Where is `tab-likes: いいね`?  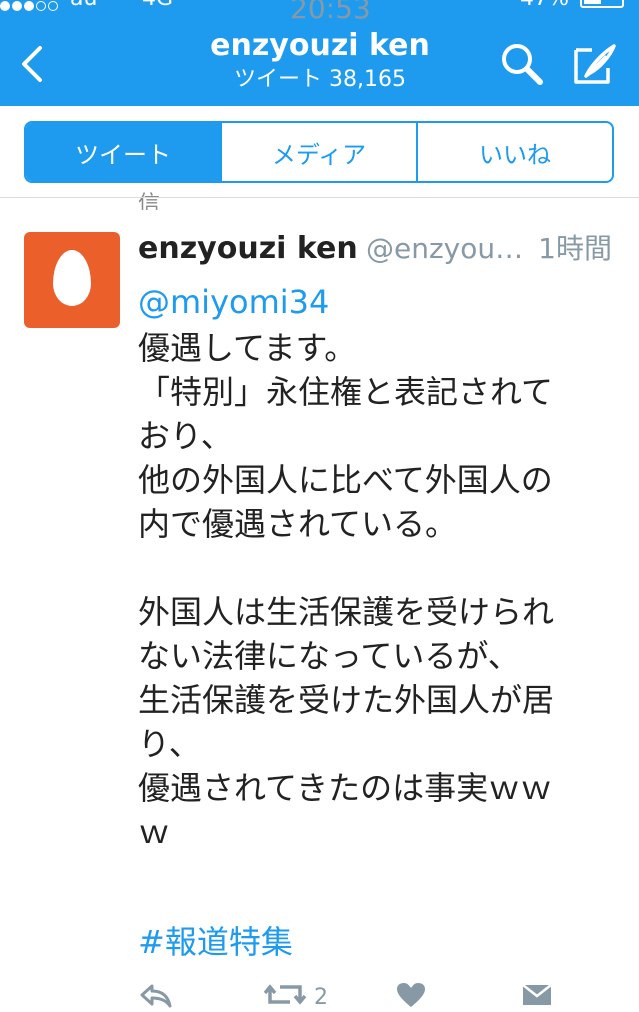
tab-likes: いいね is located at coordinates (514, 152).